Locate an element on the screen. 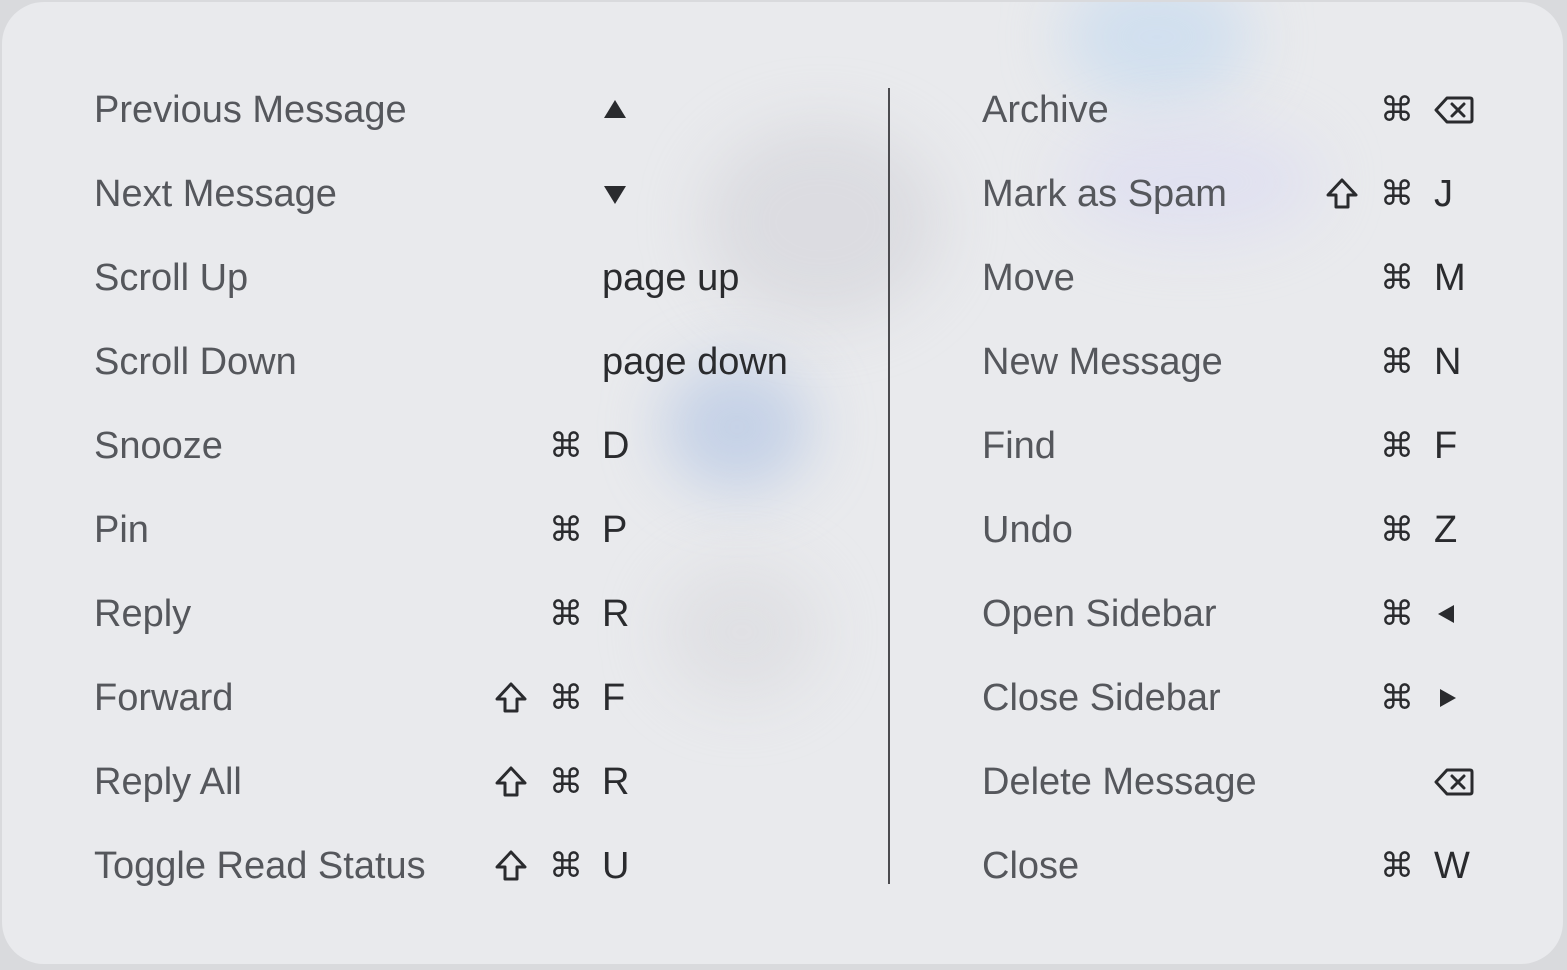 The image size is (1567, 970). shortcut-row: Forward ⌘ F is located at coordinates (474, 698).